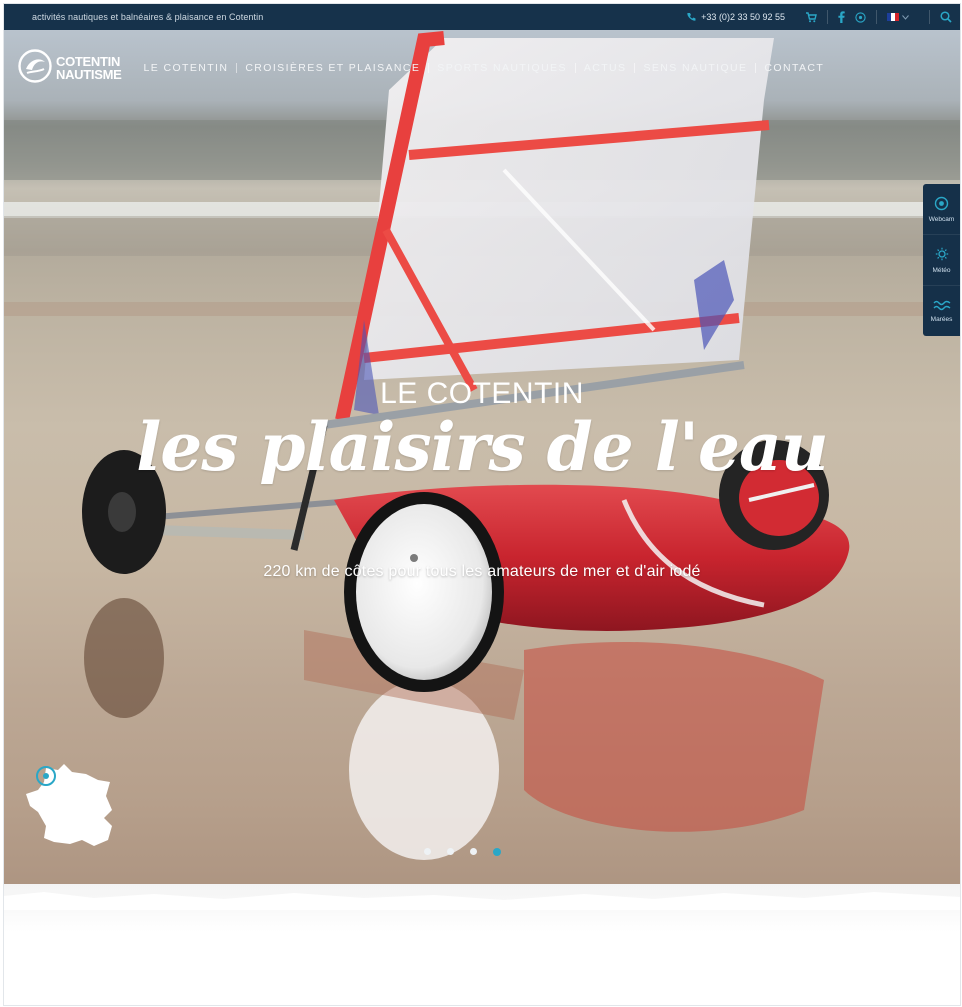 The height and width of the screenshot is (1007, 962). What do you see at coordinates (811, 17) in the screenshot?
I see `cart-icon` at bounding box center [811, 17].